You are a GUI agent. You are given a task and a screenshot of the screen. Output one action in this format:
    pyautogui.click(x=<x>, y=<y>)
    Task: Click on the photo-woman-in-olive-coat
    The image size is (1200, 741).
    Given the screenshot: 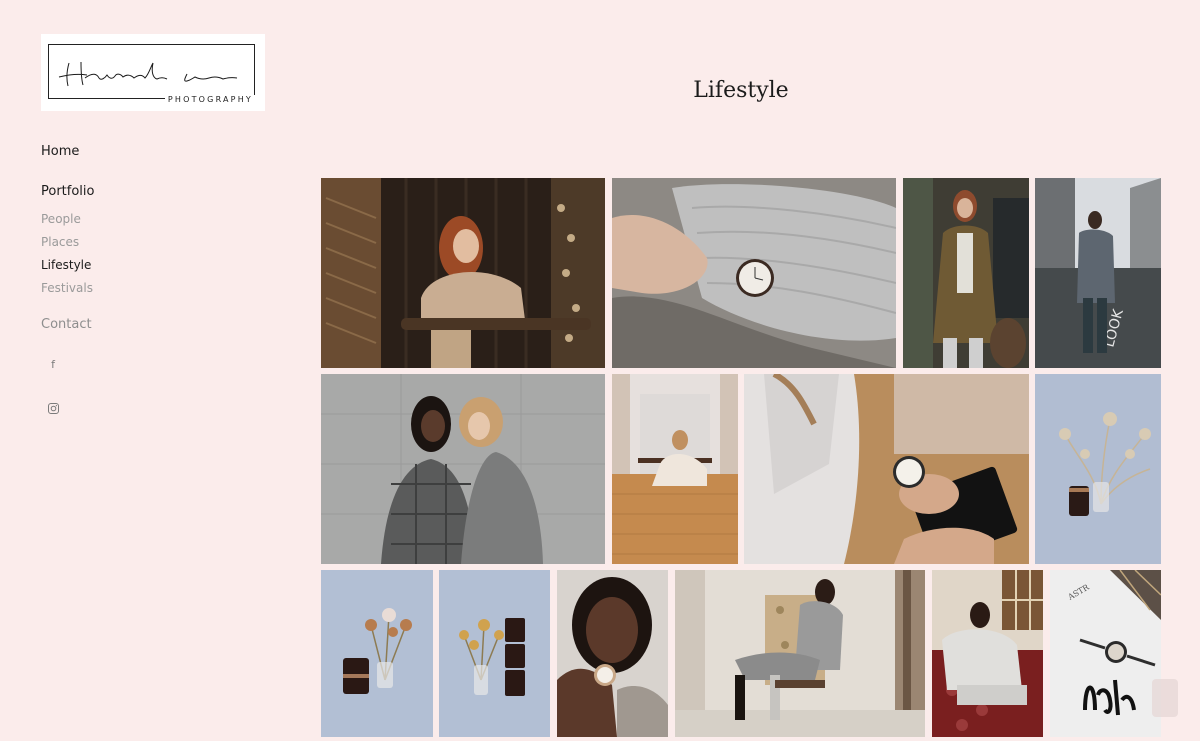 What is the action you would take?
    pyautogui.click(x=966, y=273)
    